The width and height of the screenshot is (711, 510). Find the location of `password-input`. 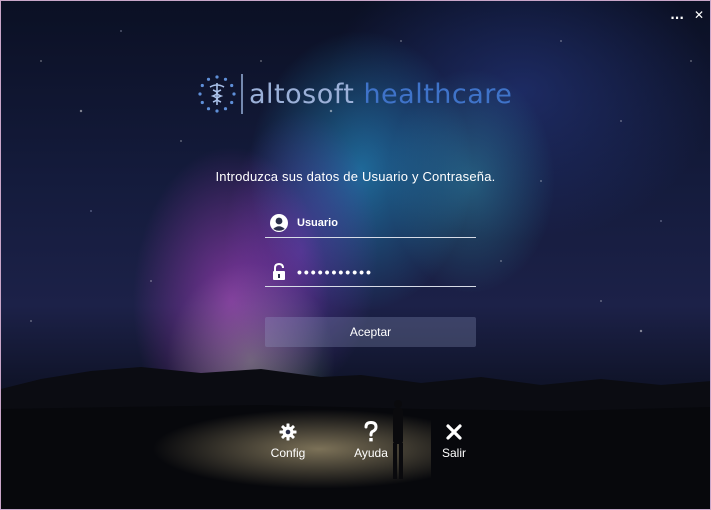

password-input is located at coordinates (380, 272).